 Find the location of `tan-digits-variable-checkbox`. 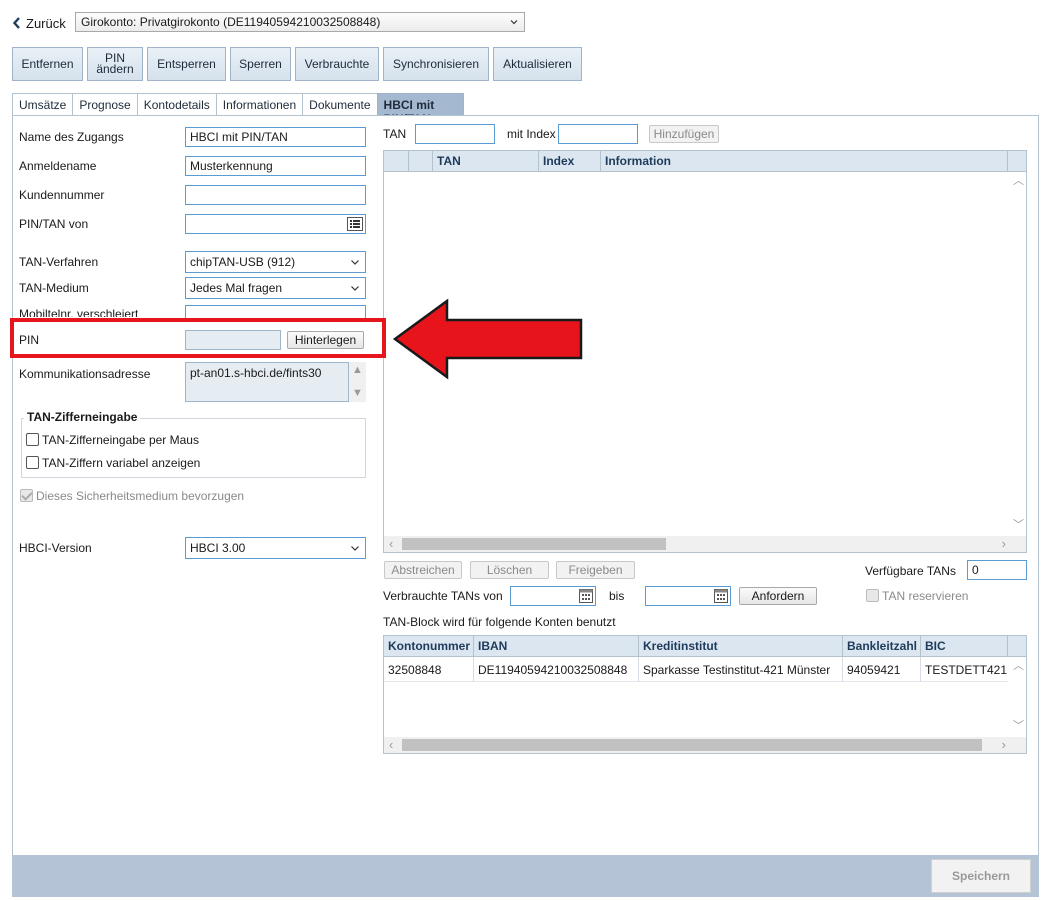

tan-digits-variable-checkbox is located at coordinates (32, 462).